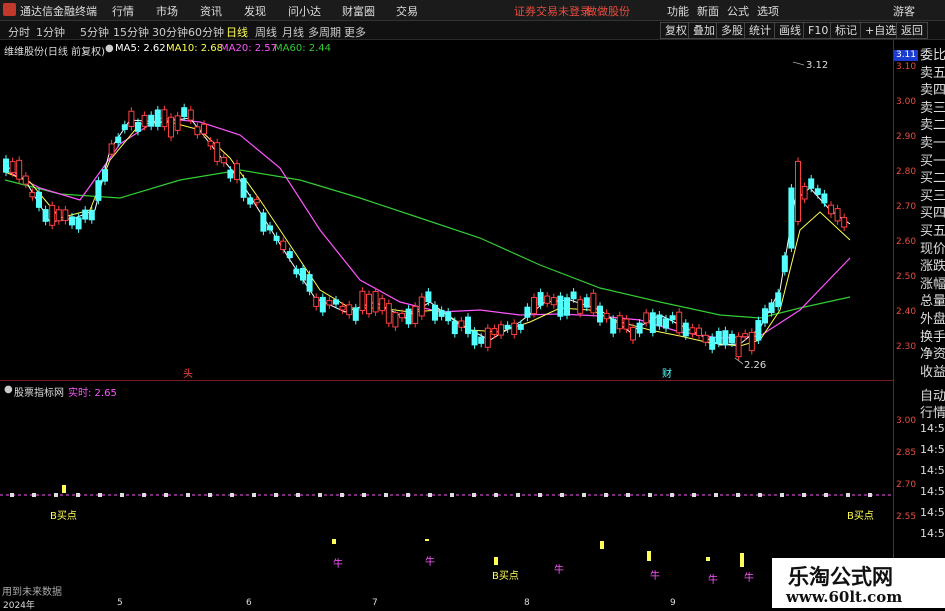 This screenshot has height=611, width=945. What do you see at coordinates (167, 11) in the screenshot?
I see `menu-market: 市场` at bounding box center [167, 11].